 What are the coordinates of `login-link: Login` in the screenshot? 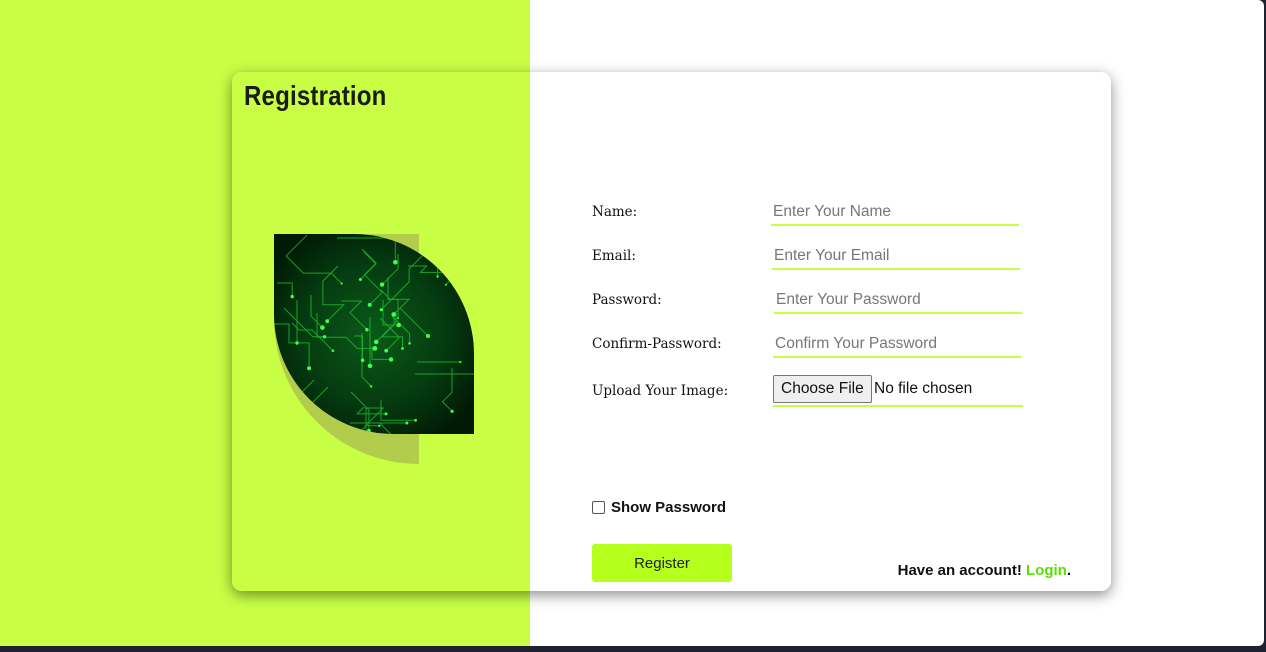 It's located at (1046, 570).